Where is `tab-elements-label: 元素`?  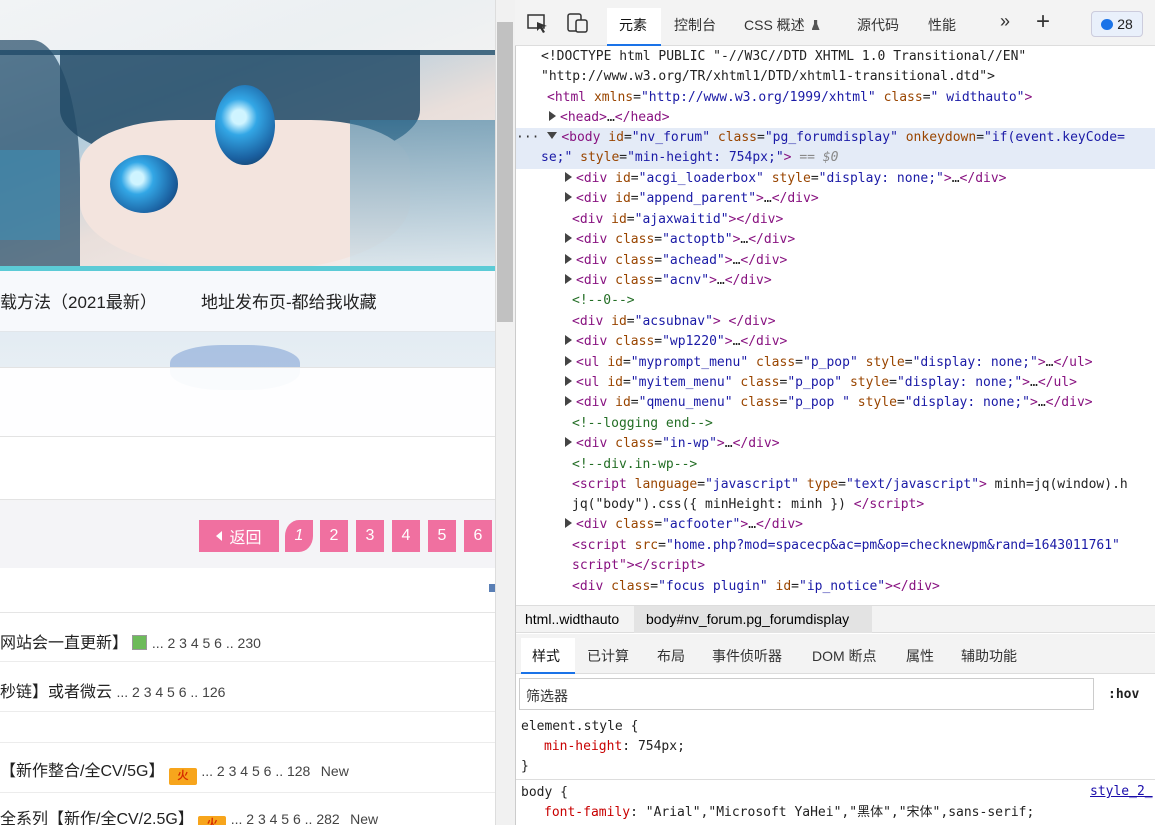
tab-elements-label: 元素 is located at coordinates (633, 25).